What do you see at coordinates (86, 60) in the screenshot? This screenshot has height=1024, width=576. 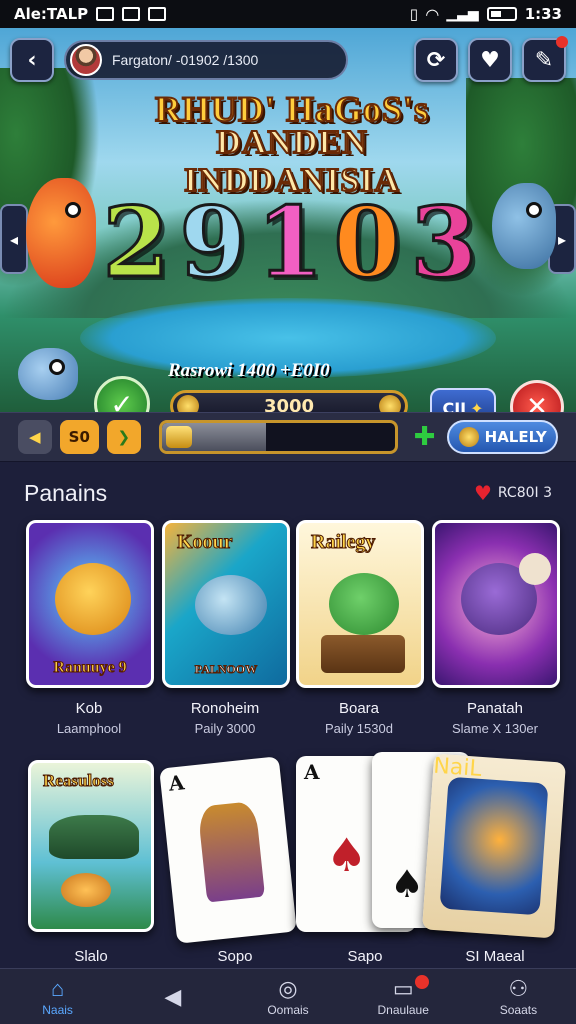 I see `avatar` at bounding box center [86, 60].